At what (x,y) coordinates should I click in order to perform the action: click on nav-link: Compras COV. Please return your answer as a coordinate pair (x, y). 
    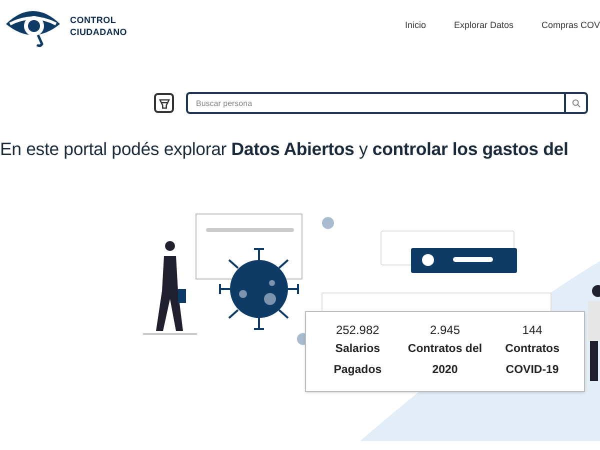
    Looking at the image, I should click on (570, 26).